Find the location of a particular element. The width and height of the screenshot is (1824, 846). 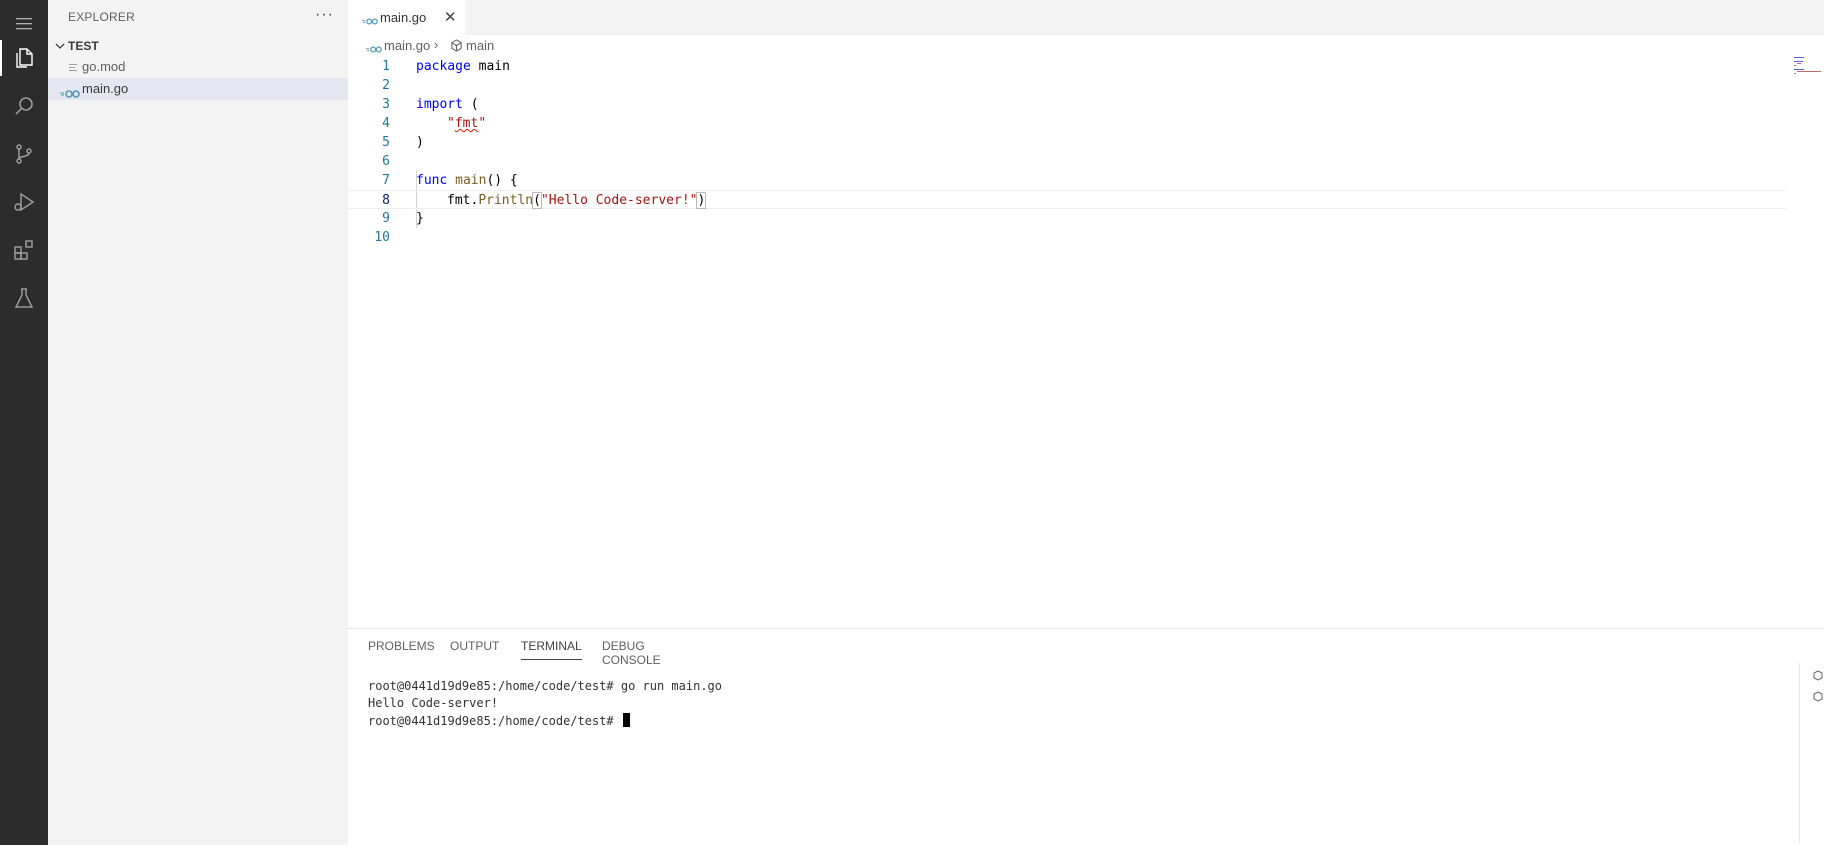

bracket-token: ( is located at coordinates (537, 200).